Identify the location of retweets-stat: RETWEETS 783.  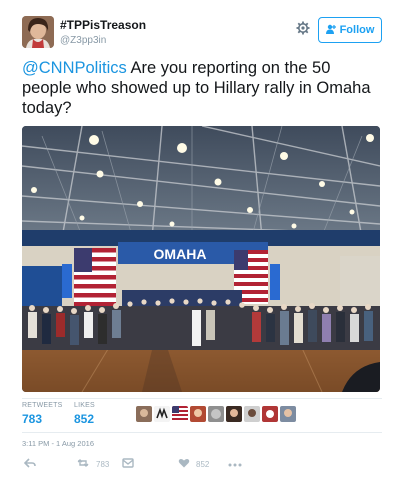
(42, 414).